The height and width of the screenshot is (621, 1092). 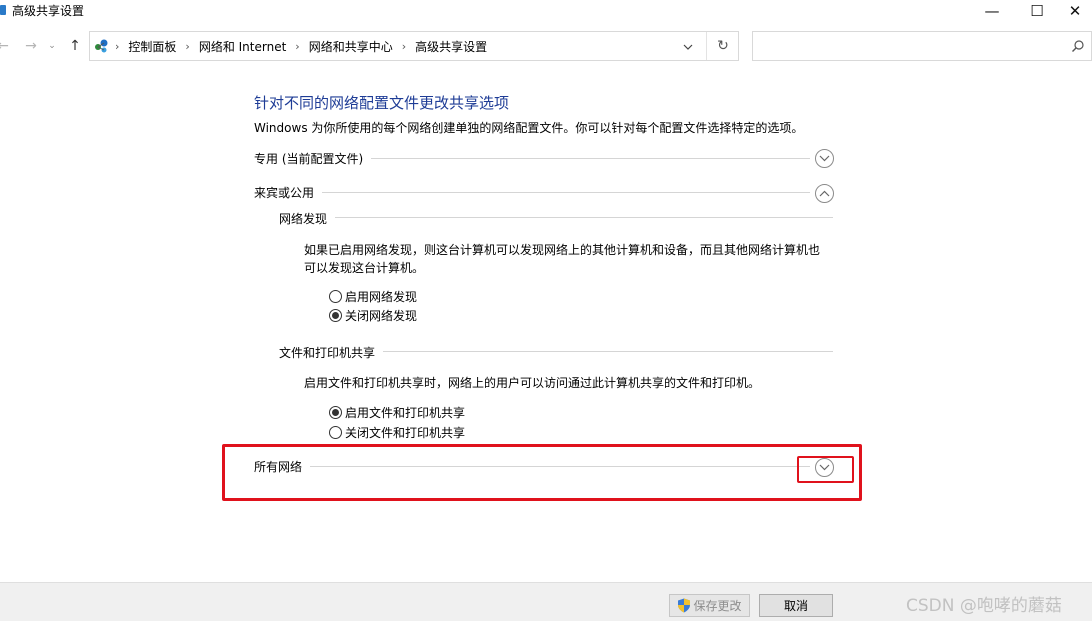 What do you see at coordinates (706, 46) in the screenshot?
I see `address-divider` at bounding box center [706, 46].